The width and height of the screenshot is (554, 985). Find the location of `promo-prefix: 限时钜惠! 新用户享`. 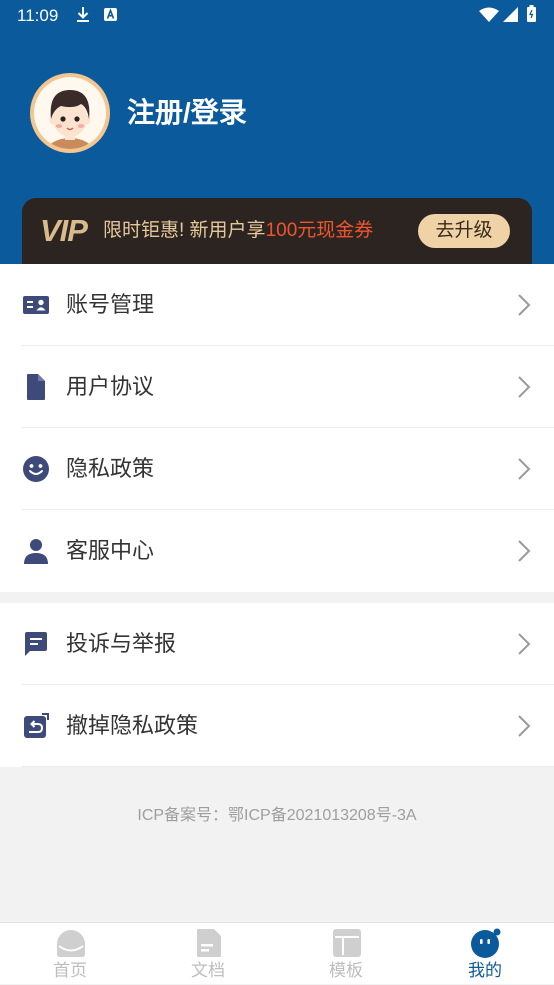

promo-prefix: 限时钜惠! 新用户享 is located at coordinates (184, 230).